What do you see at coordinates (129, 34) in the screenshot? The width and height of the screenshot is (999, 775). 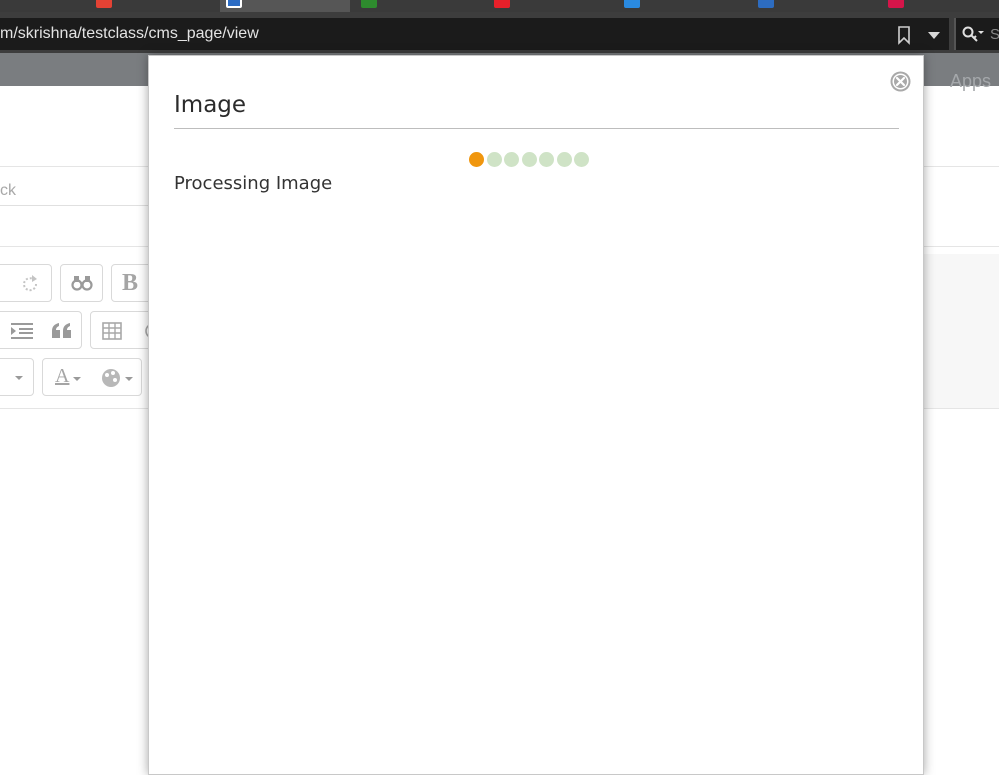 I see `address-bar-url: m/skrishna/testclass/cms_page/view` at bounding box center [129, 34].